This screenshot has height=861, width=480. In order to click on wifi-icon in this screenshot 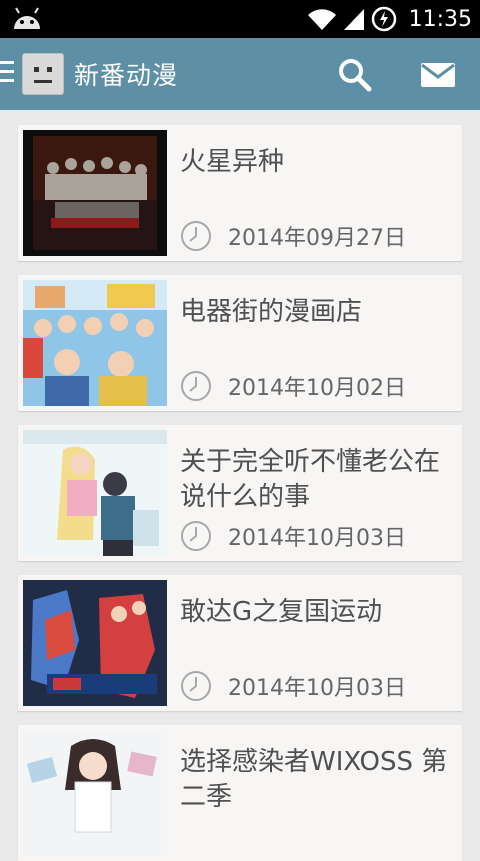, I will do `click(321, 19)`.